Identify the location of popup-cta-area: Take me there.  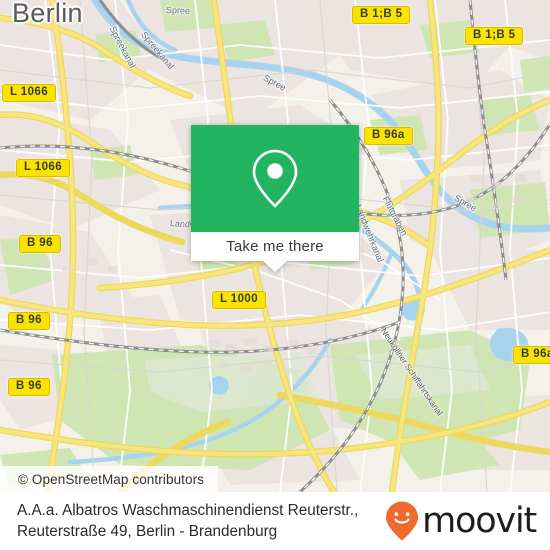
(275, 246).